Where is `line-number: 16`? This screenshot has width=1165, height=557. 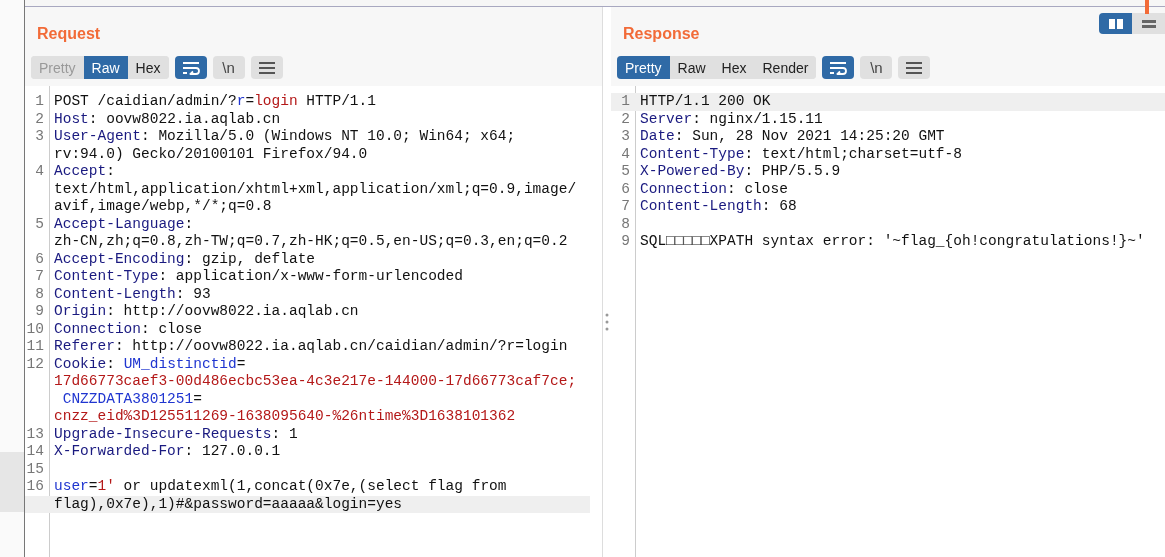 line-number: 16 is located at coordinates (35, 486).